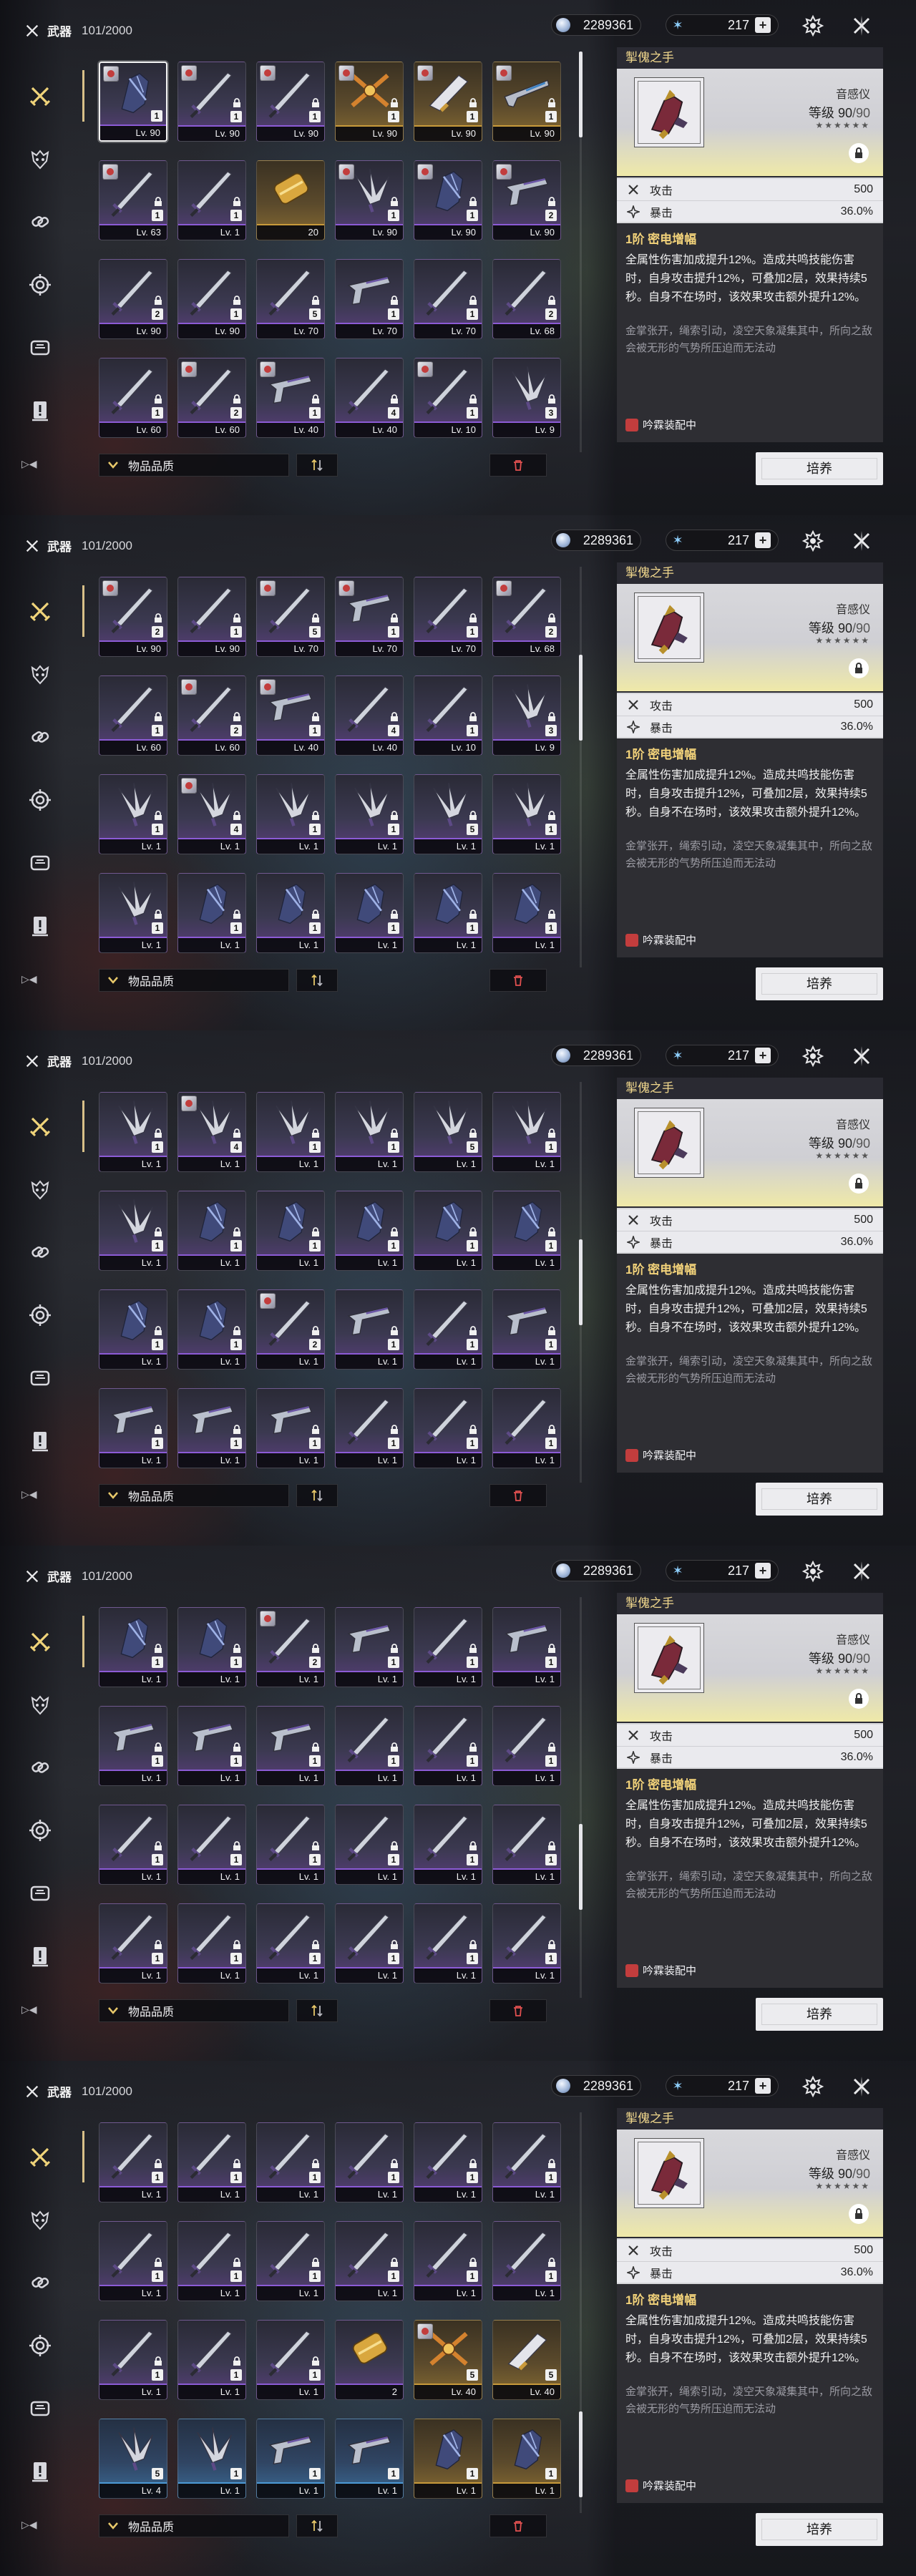 The image size is (916, 2576). Describe the element at coordinates (526, 398) in the screenshot. I see `weapon-card: 3 Lv. 9` at that location.